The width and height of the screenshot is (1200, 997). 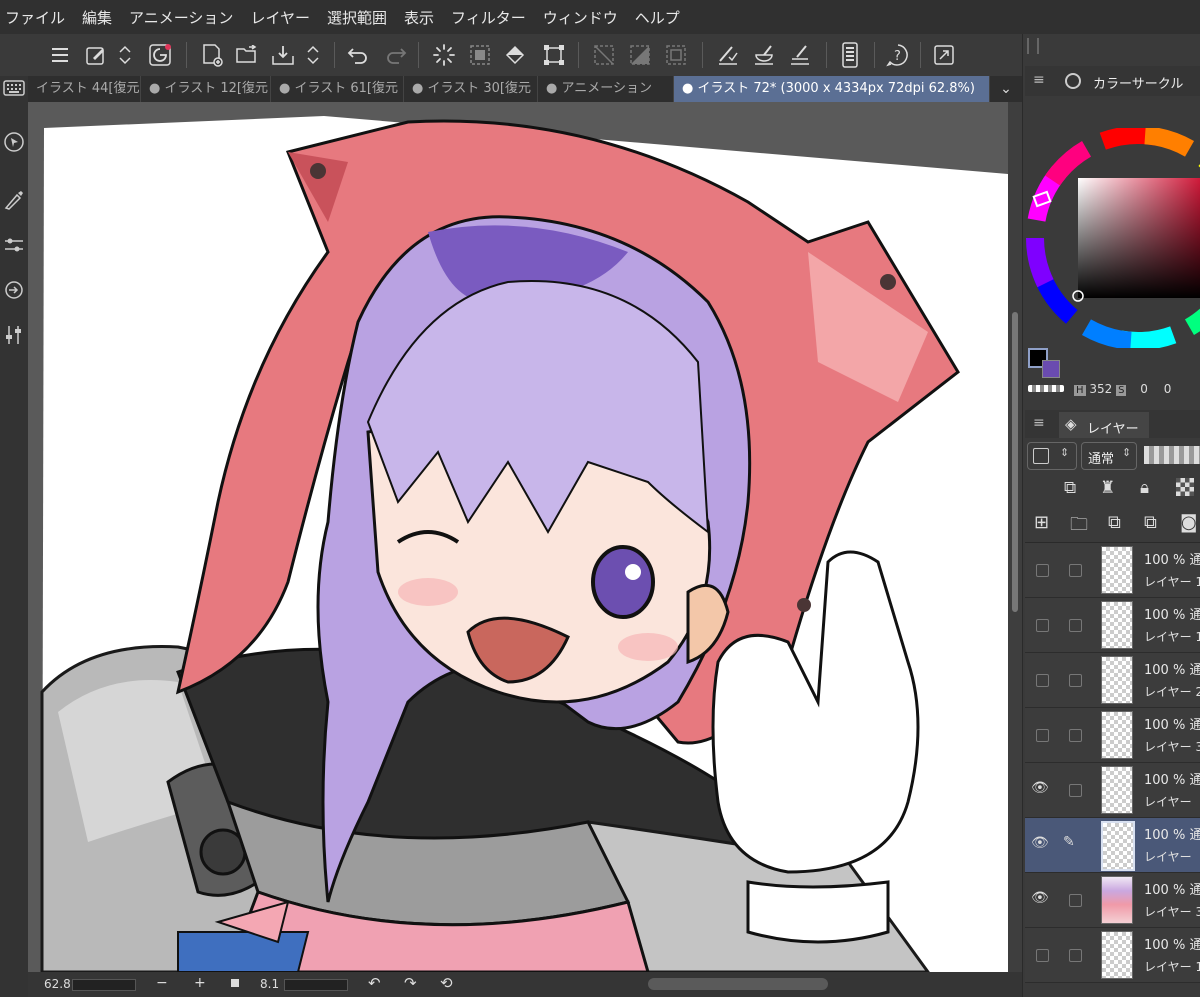 I want to click on reset-rotation-icon: ⟲, so click(x=446, y=983).